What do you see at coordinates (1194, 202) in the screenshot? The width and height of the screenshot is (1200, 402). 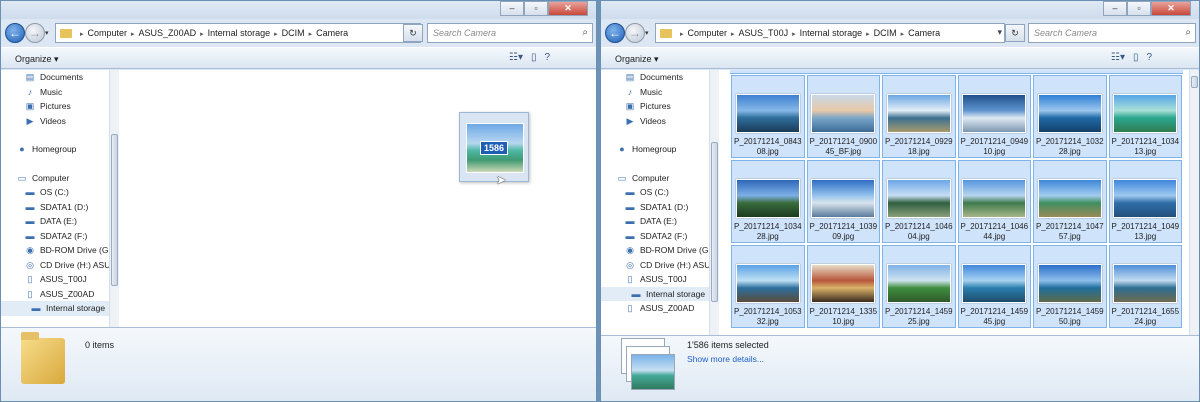 I see `content-scrollbar` at bounding box center [1194, 202].